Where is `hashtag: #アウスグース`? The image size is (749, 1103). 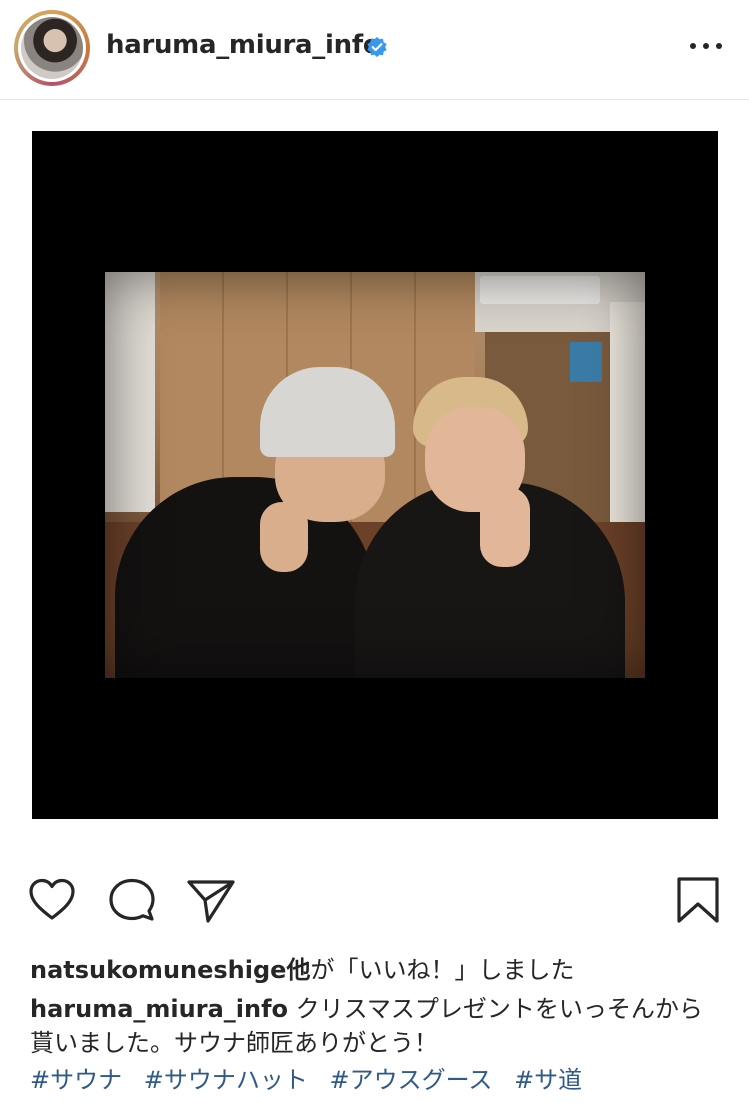 hashtag: #アウスグース is located at coordinates (411, 1080).